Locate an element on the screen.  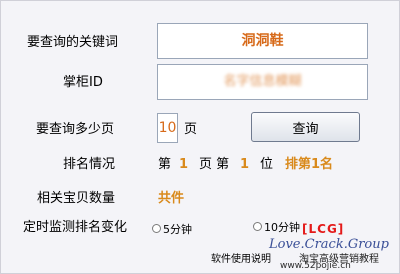
pages-input-value: 10 is located at coordinates (167, 128).